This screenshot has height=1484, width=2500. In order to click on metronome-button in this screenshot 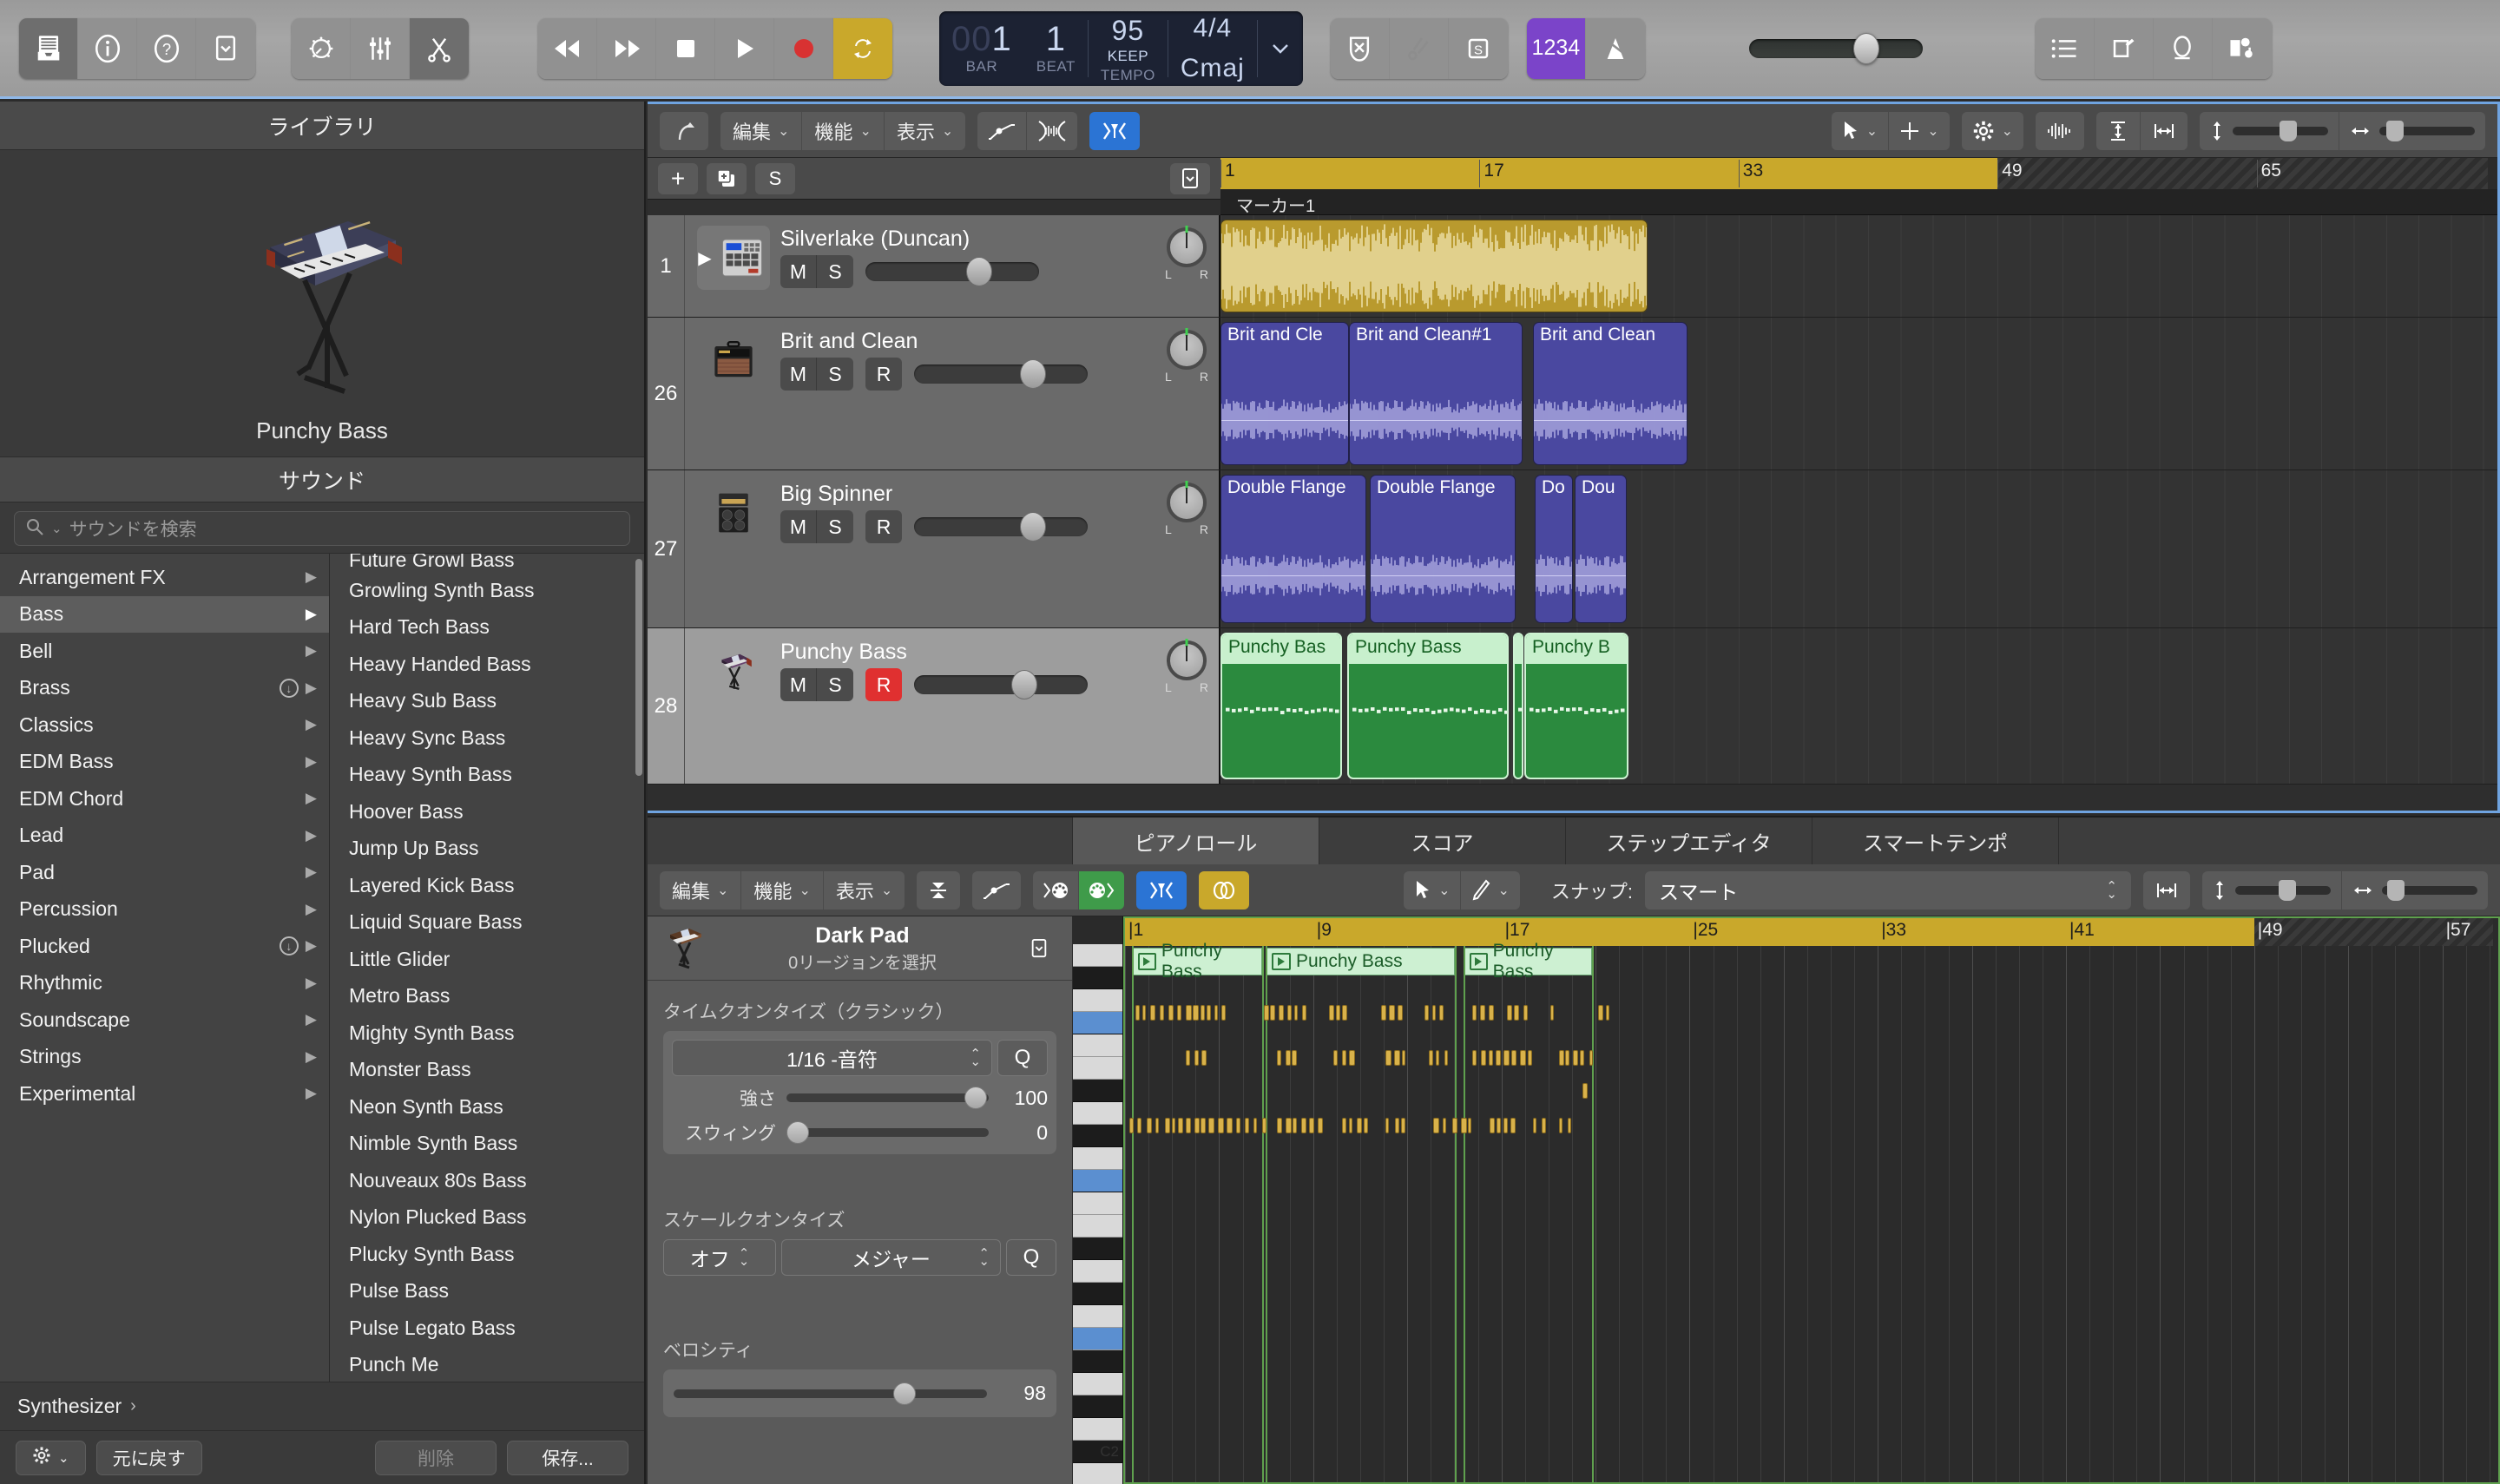, I will do `click(1615, 48)`.